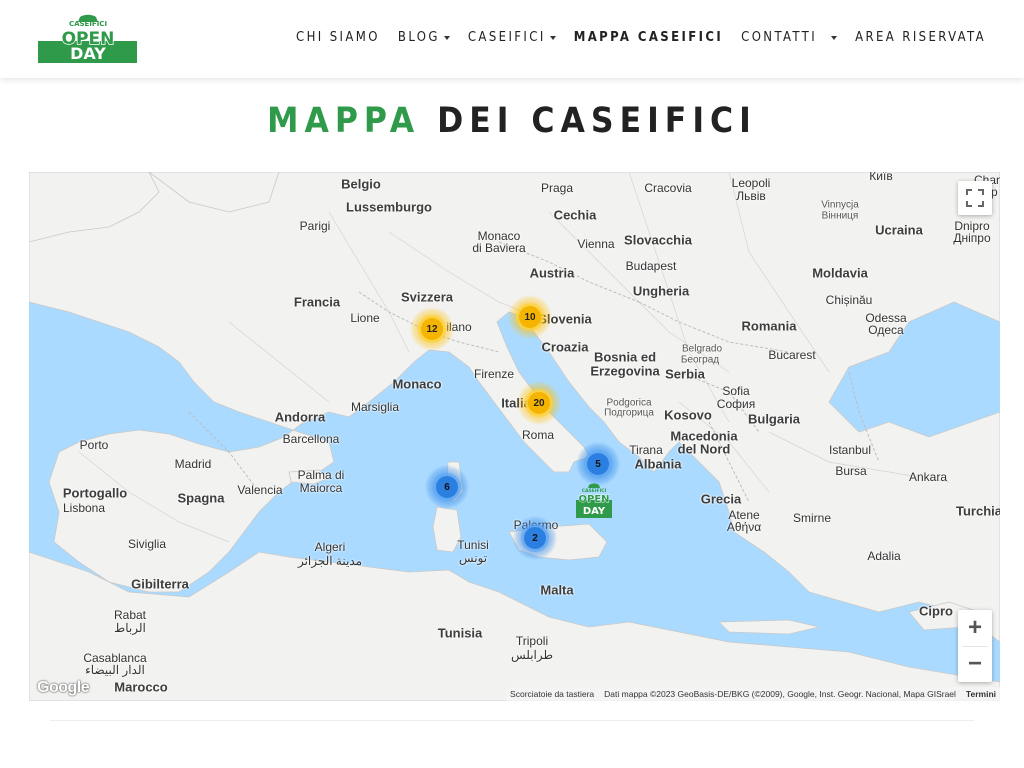 This screenshot has width=1024, height=768. Describe the element at coordinates (840, 273) in the screenshot. I see `map-label: Moldavia` at that location.